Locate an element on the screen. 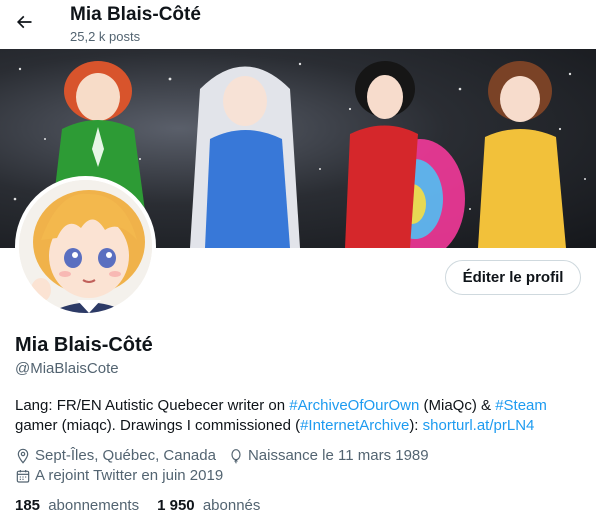 This screenshot has width=596, height=527. following-label: abonnements is located at coordinates (94, 505).